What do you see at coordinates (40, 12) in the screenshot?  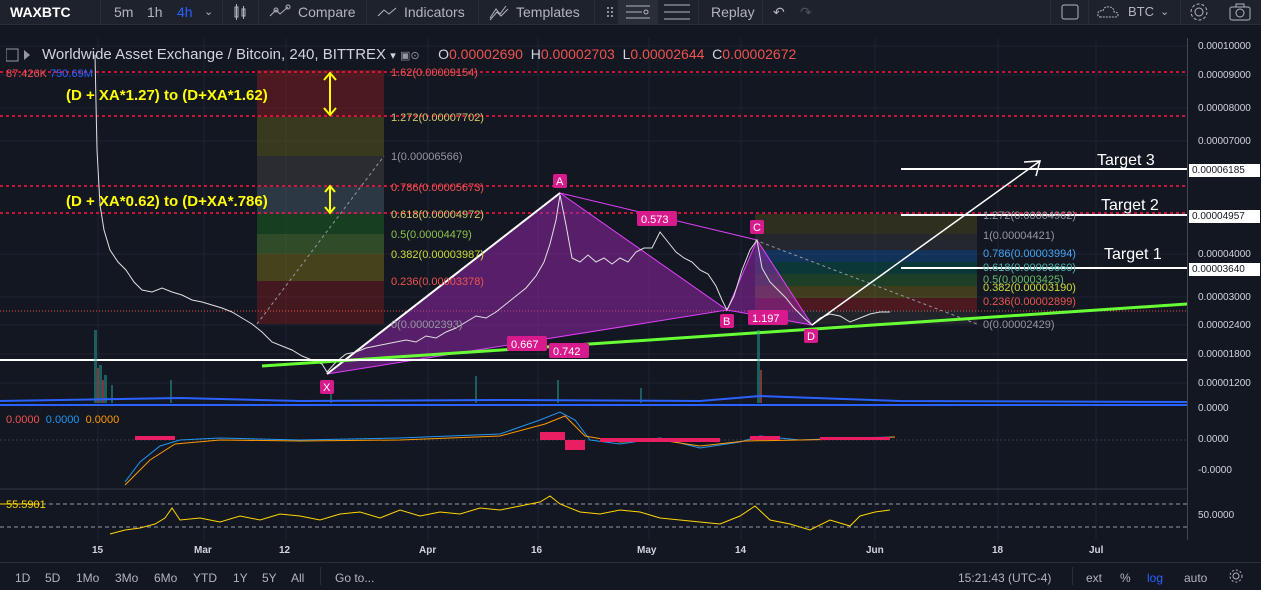 I see `symbol-search: WAXBTC` at bounding box center [40, 12].